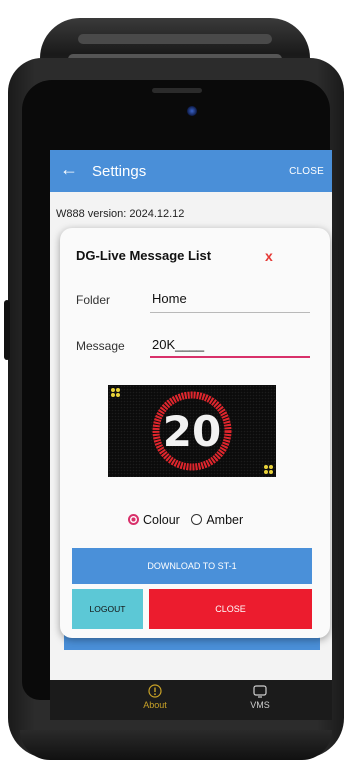 Image resolution: width=353 pixels, height=767 pixels. I want to click on amber-radio-label: Amber, so click(224, 520).